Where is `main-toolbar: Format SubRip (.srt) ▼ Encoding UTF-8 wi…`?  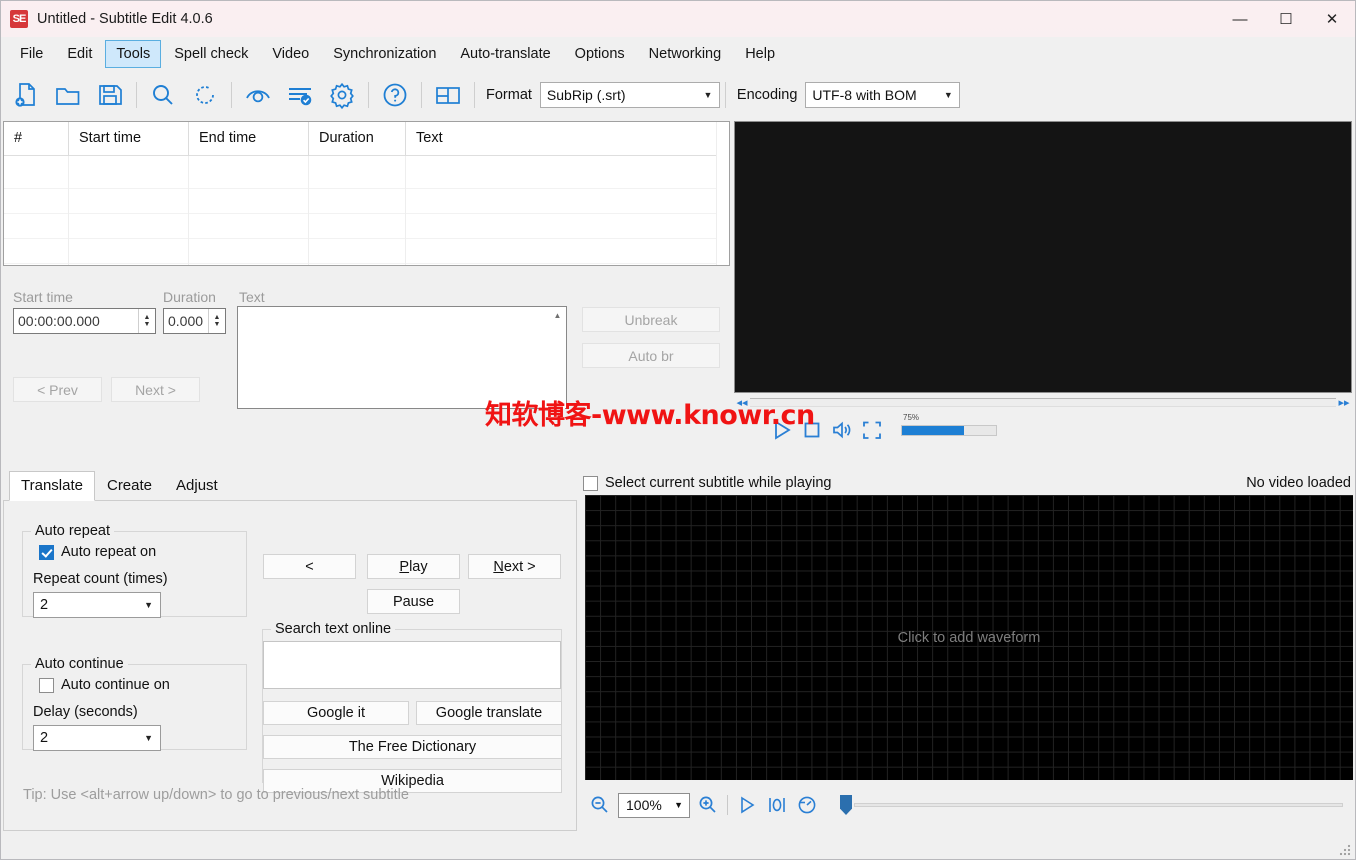
main-toolbar: Format SubRip (.srt) ▼ Encoding UTF-8 wi… is located at coordinates (678, 94).